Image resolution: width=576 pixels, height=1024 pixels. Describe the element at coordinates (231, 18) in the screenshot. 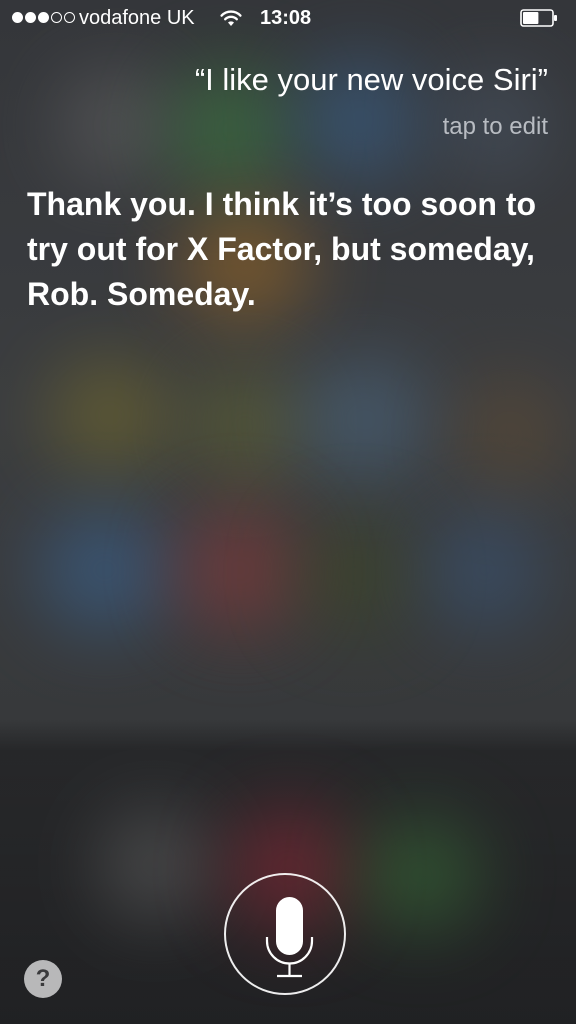

I see `wifi-icon` at that location.